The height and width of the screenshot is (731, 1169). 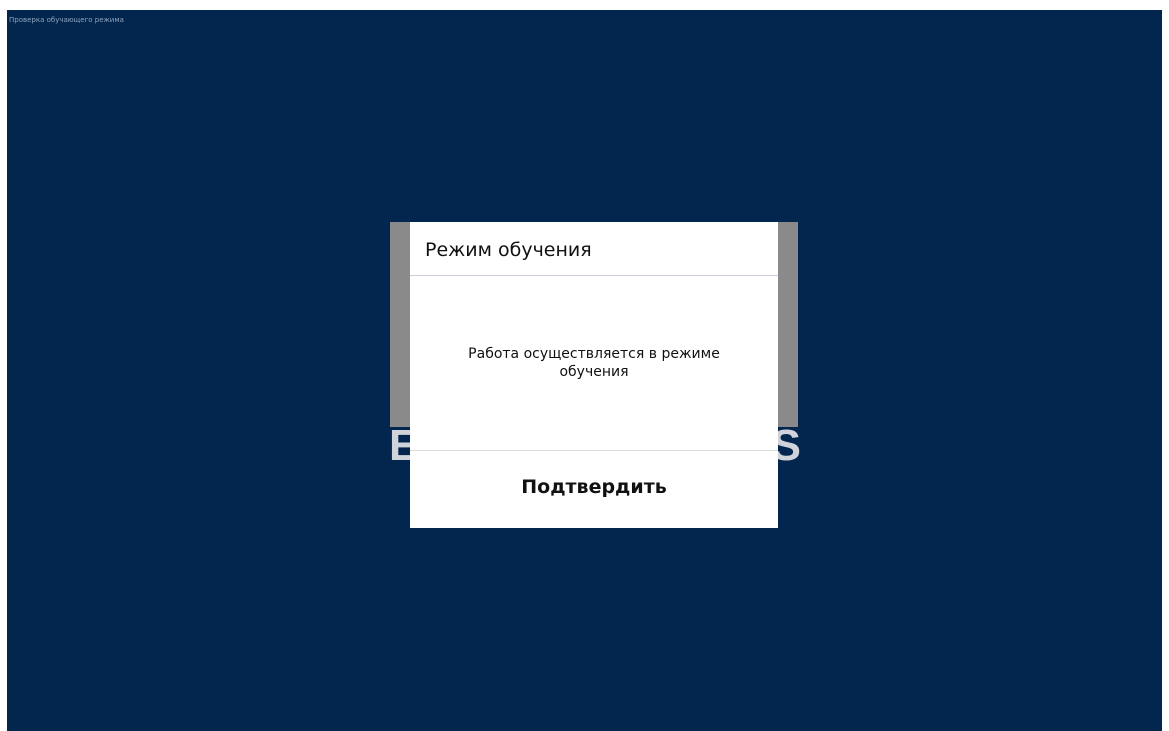 I want to click on dialog-title: Режим обучения, so click(x=508, y=250).